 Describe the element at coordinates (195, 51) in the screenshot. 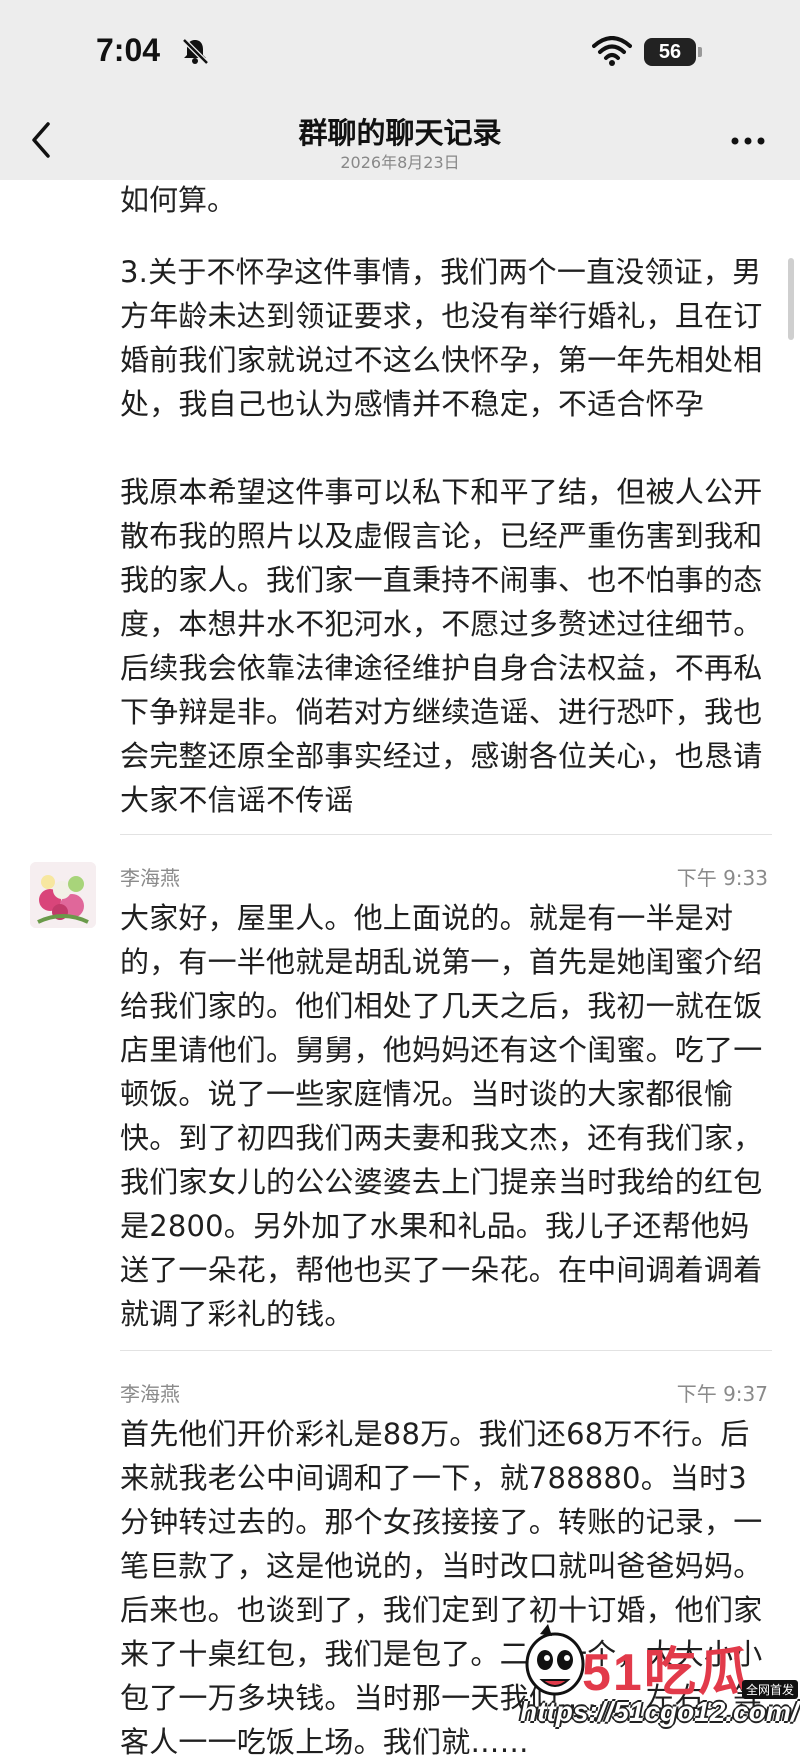

I see `bell-off-icon` at that location.